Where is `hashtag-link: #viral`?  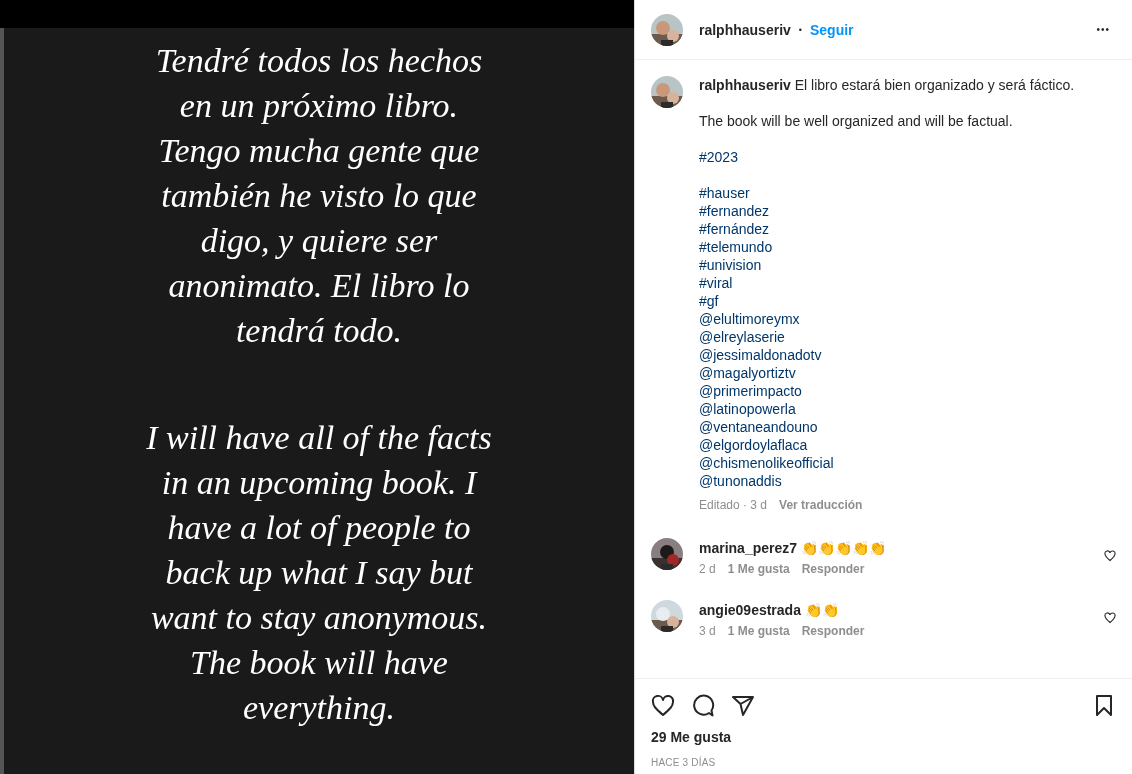
hashtag-link: #viral is located at coordinates (887, 283).